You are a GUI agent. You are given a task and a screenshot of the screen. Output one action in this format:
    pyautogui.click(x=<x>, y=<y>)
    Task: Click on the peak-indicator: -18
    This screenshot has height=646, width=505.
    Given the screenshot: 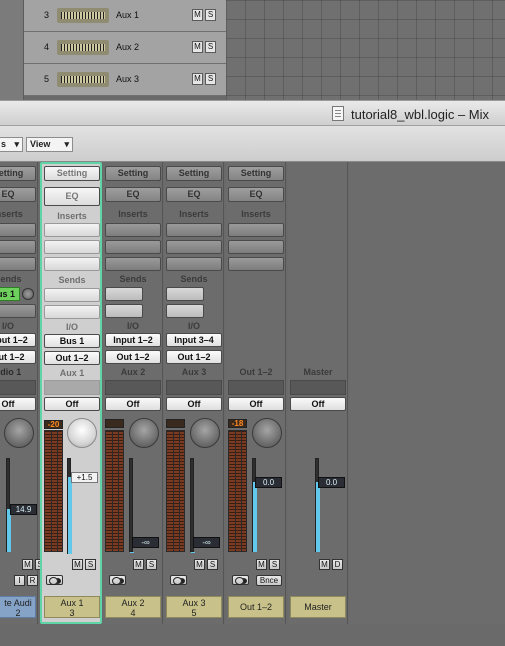 What is the action you would take?
    pyautogui.click(x=237, y=423)
    